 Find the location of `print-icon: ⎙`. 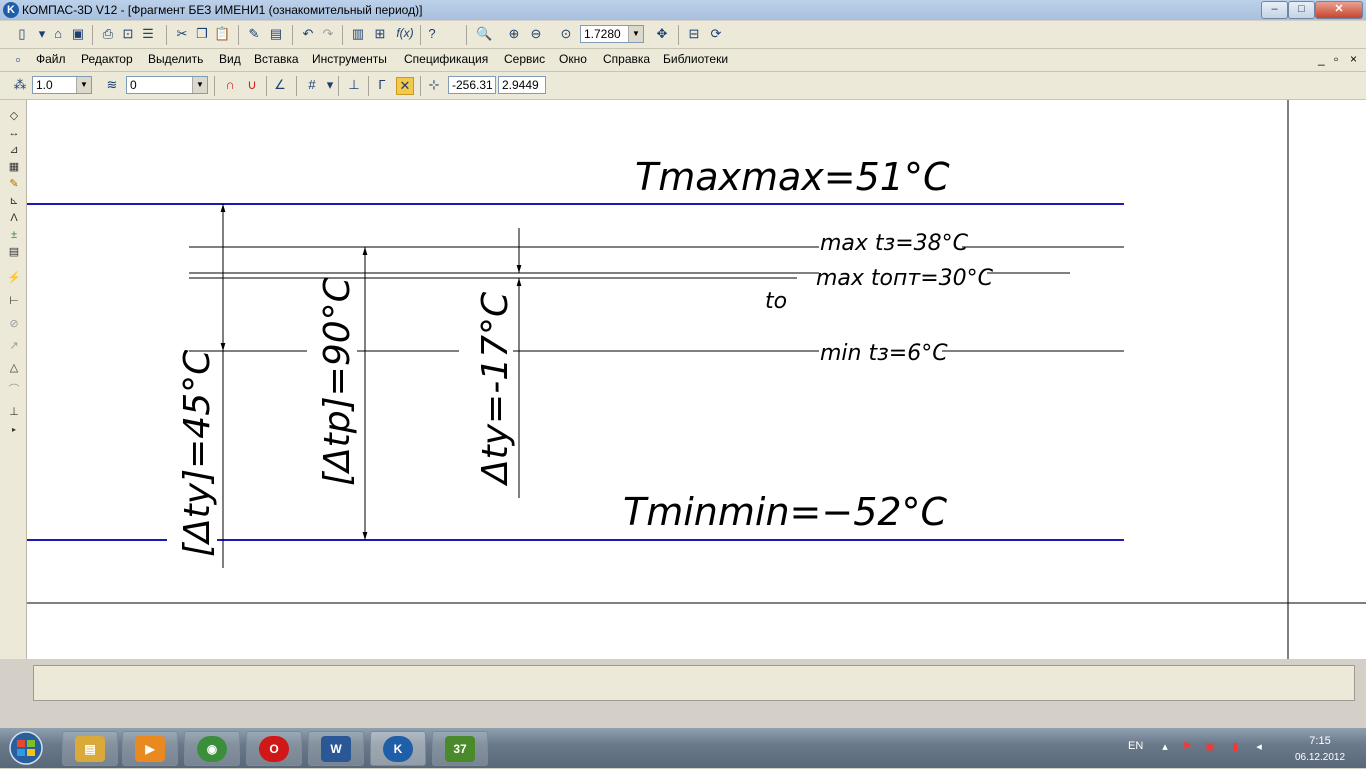

print-icon: ⎙ is located at coordinates (108, 34).